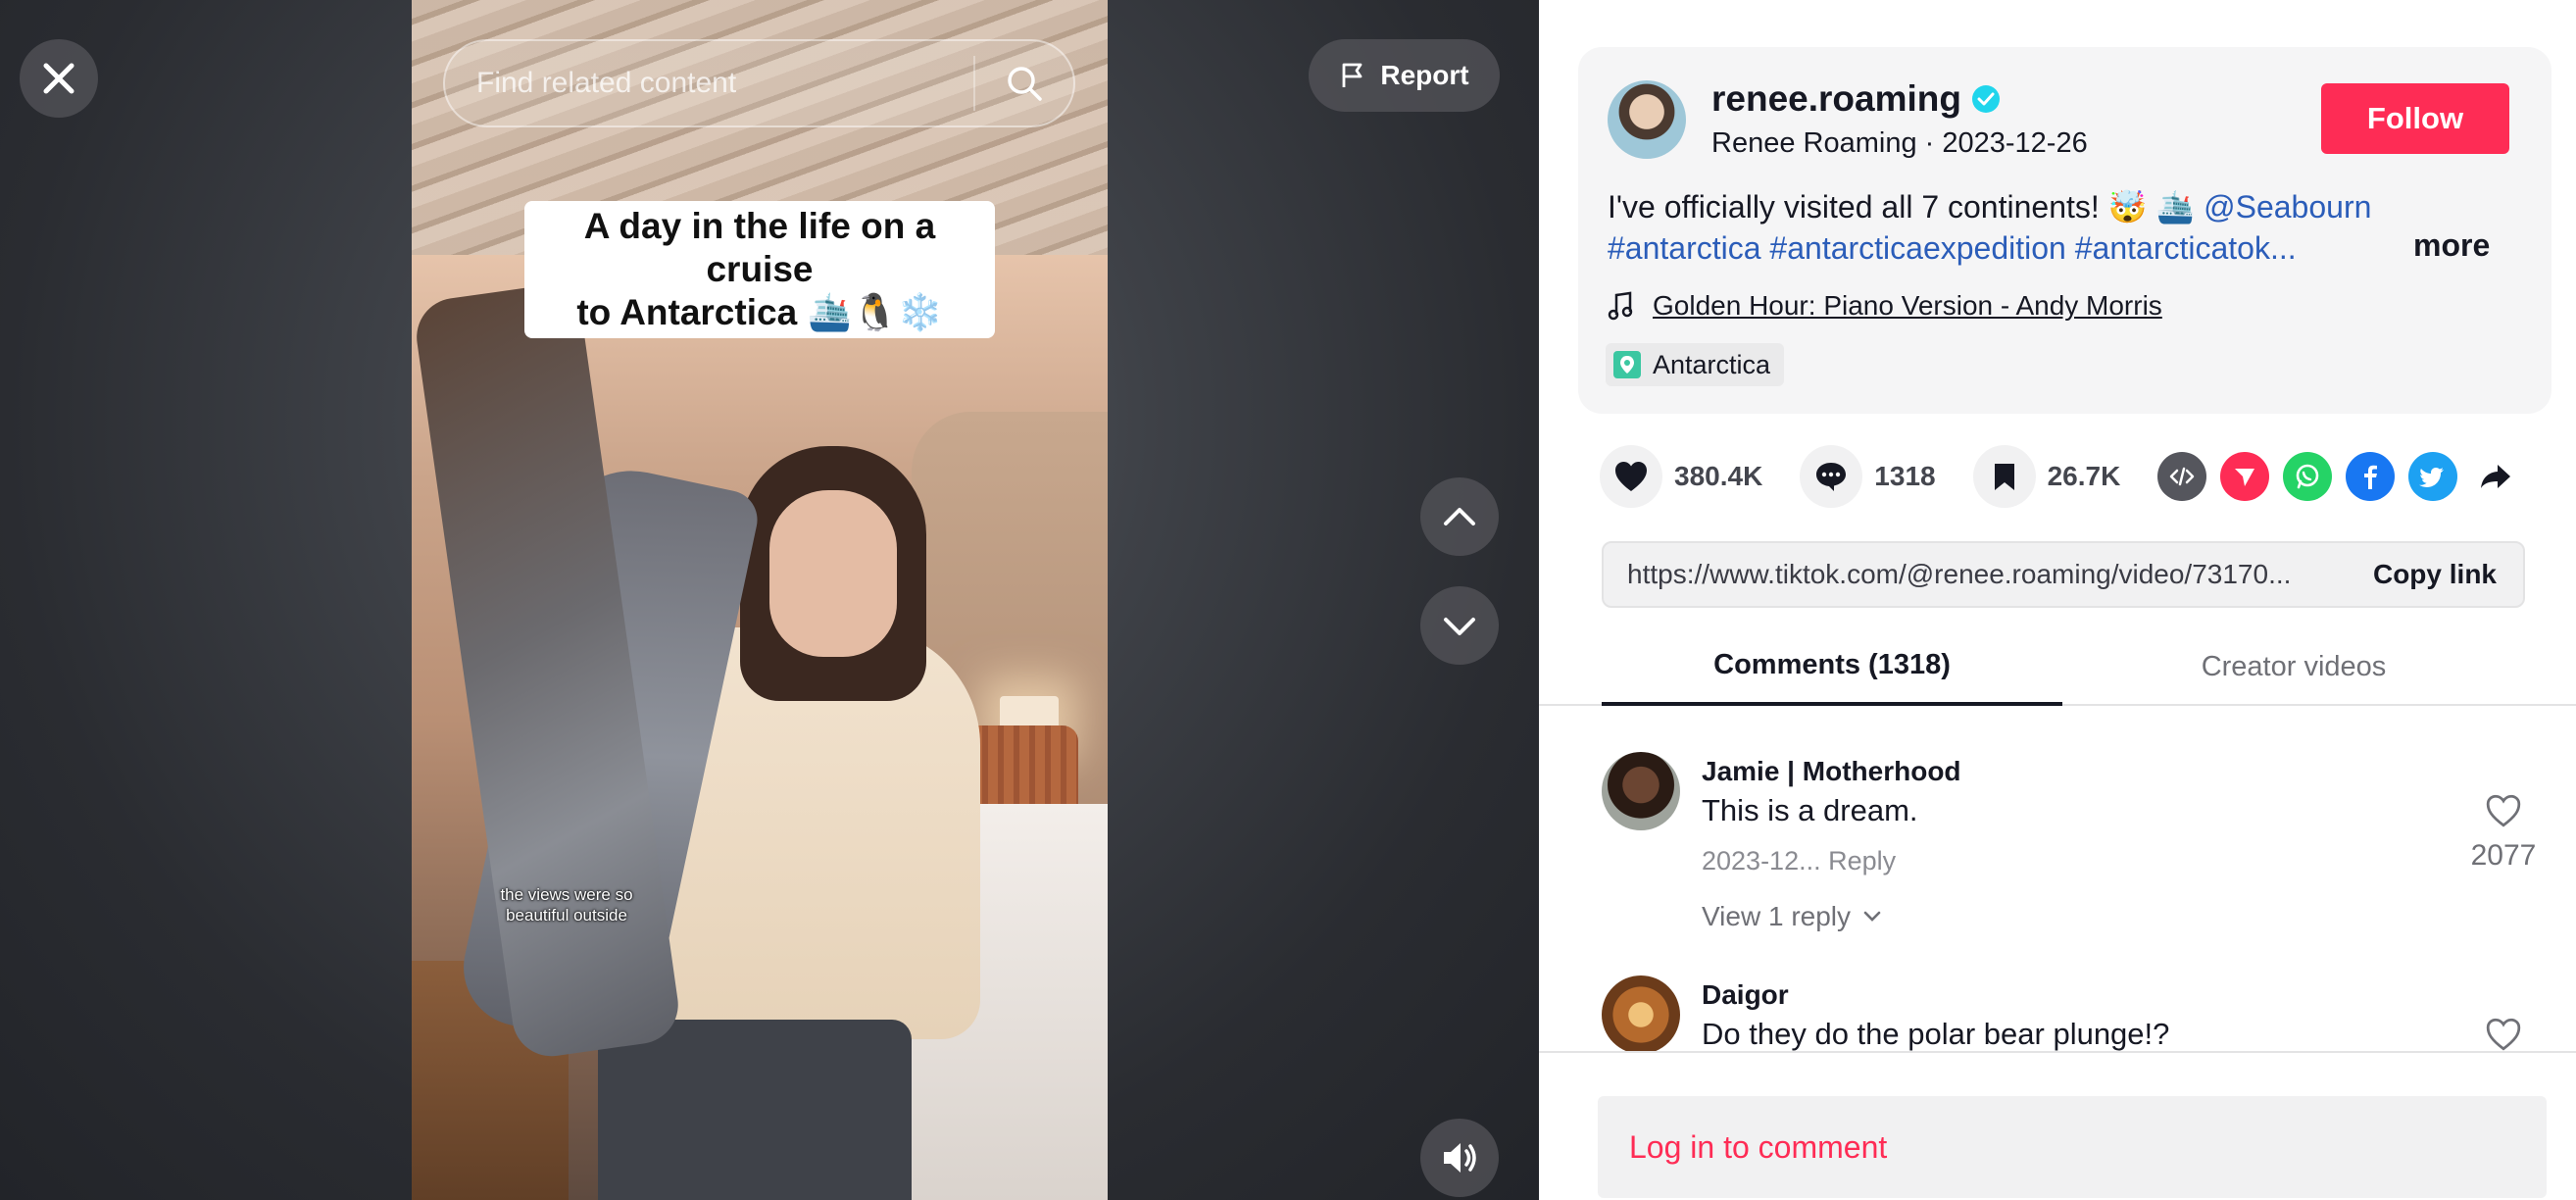 This screenshot has width=2576, height=1200. I want to click on send-to-friends-button, so click(2245, 476).